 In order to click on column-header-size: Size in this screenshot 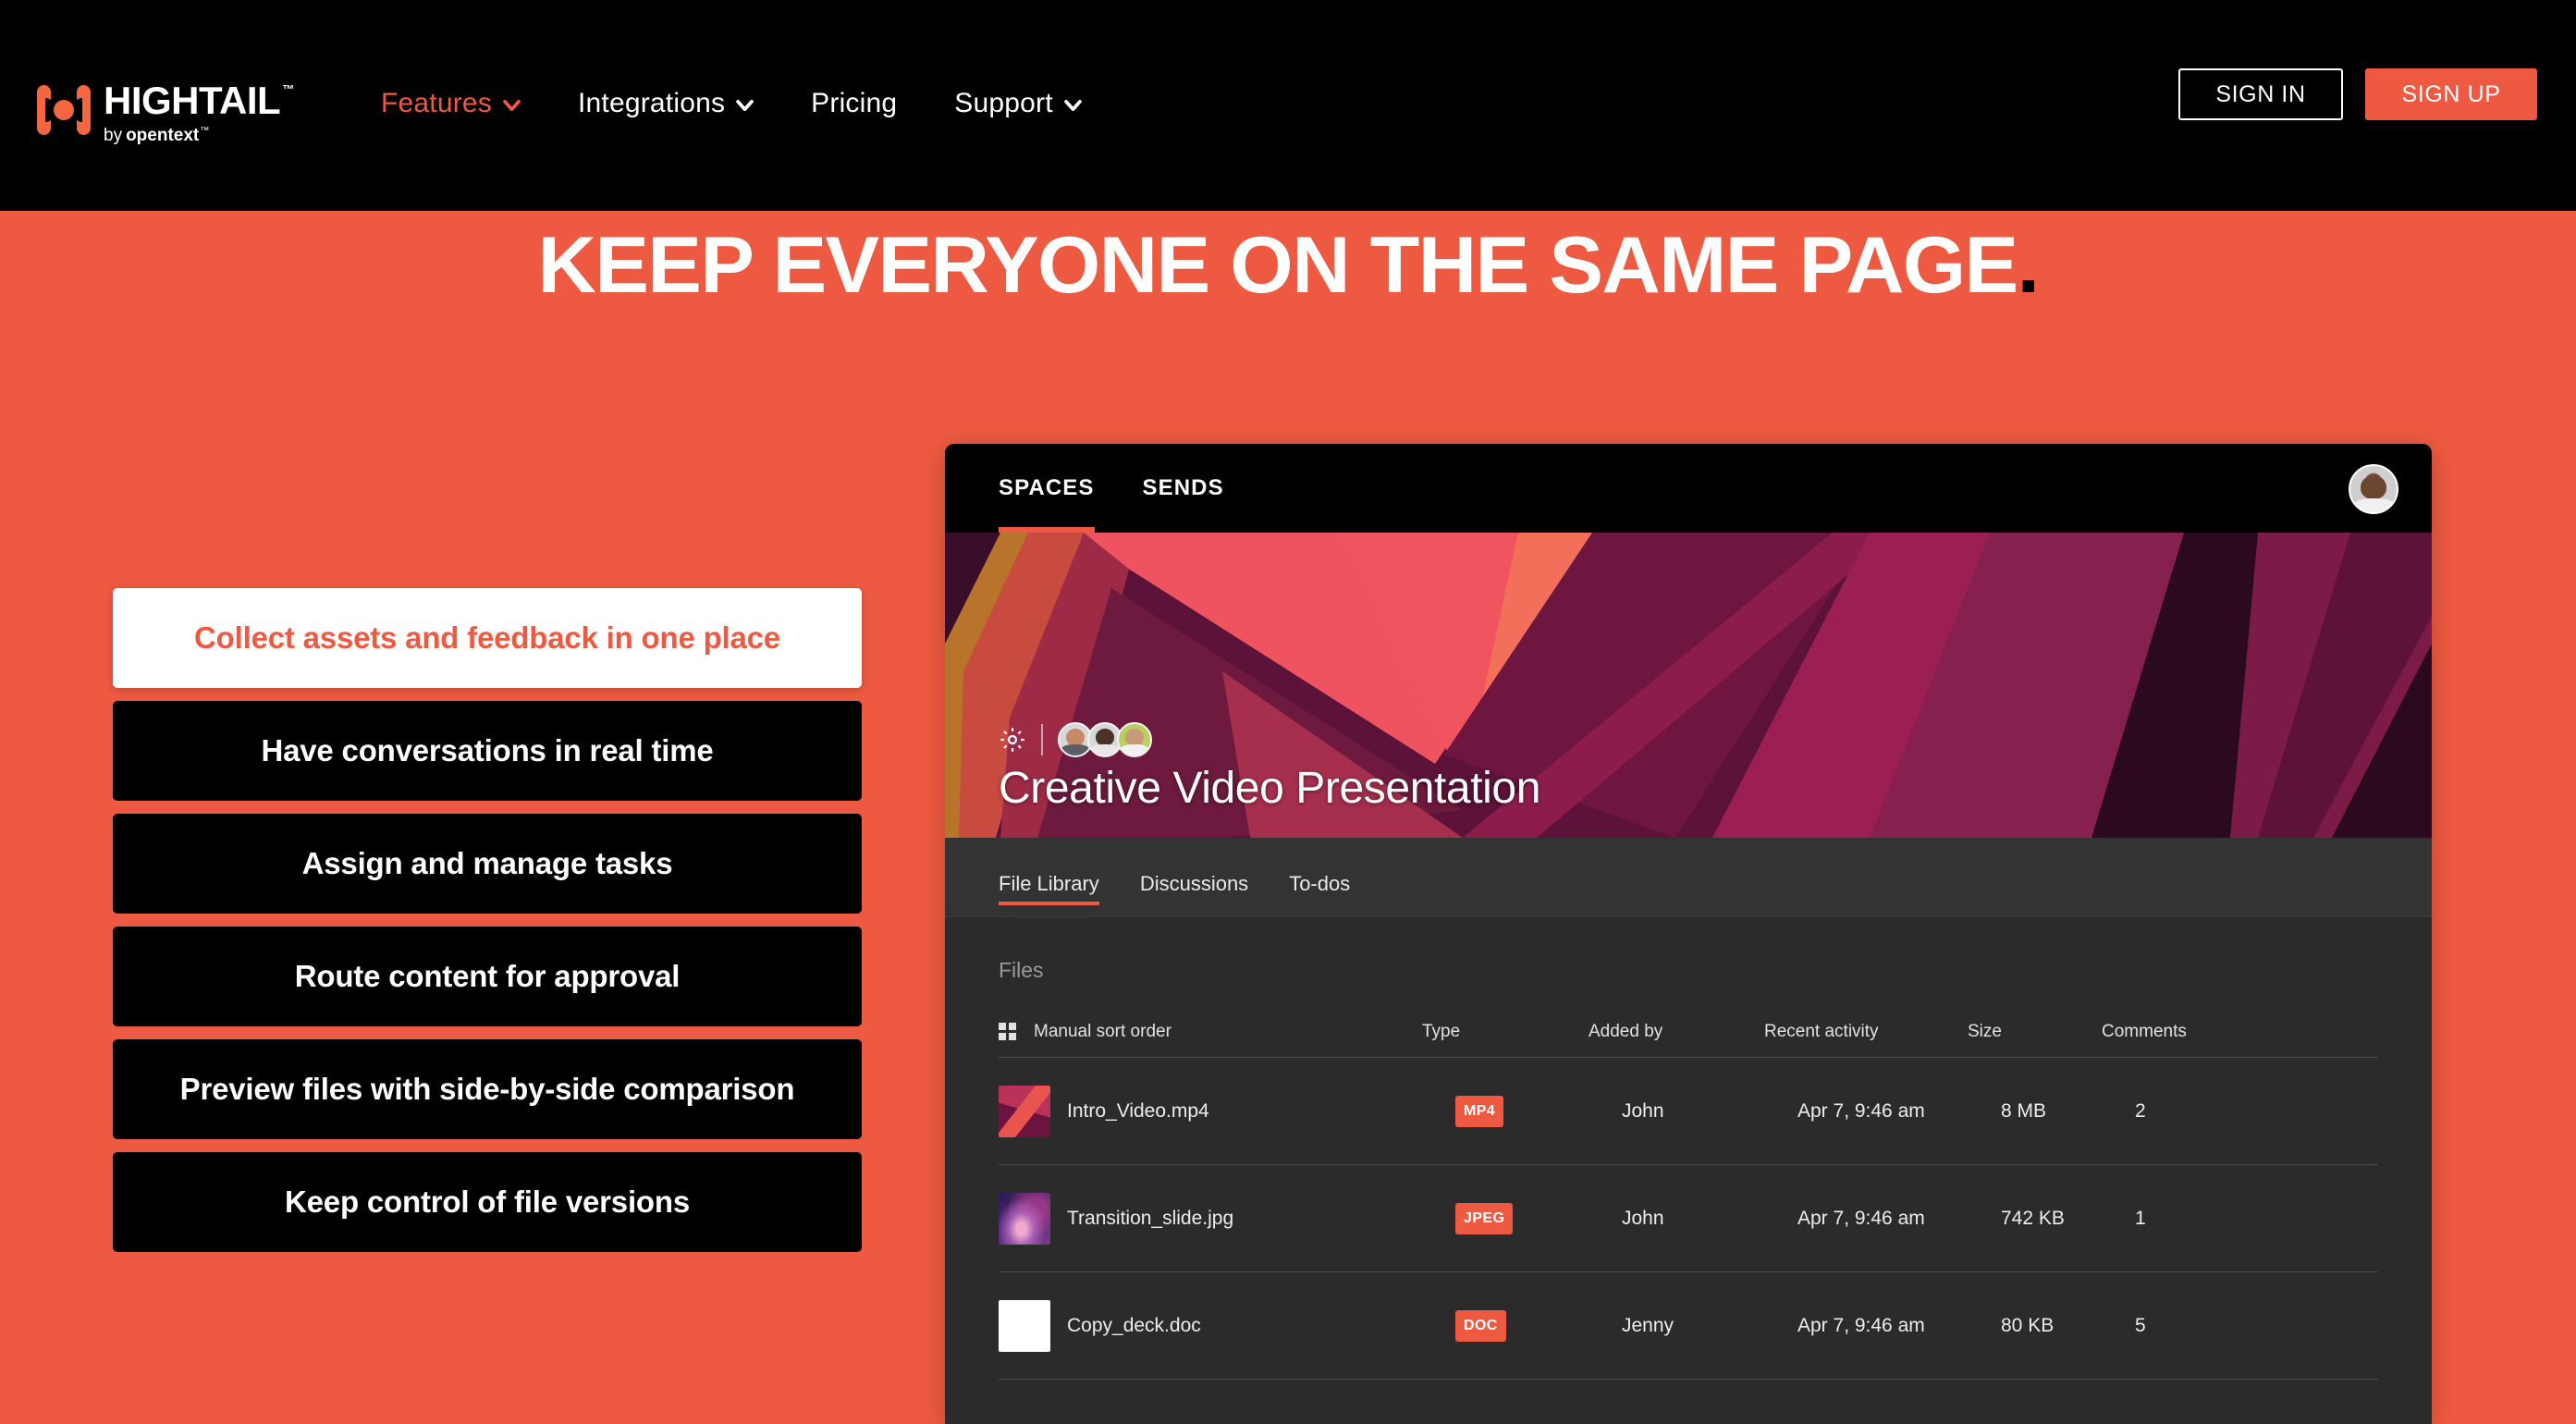, I will do `click(2035, 1032)`.